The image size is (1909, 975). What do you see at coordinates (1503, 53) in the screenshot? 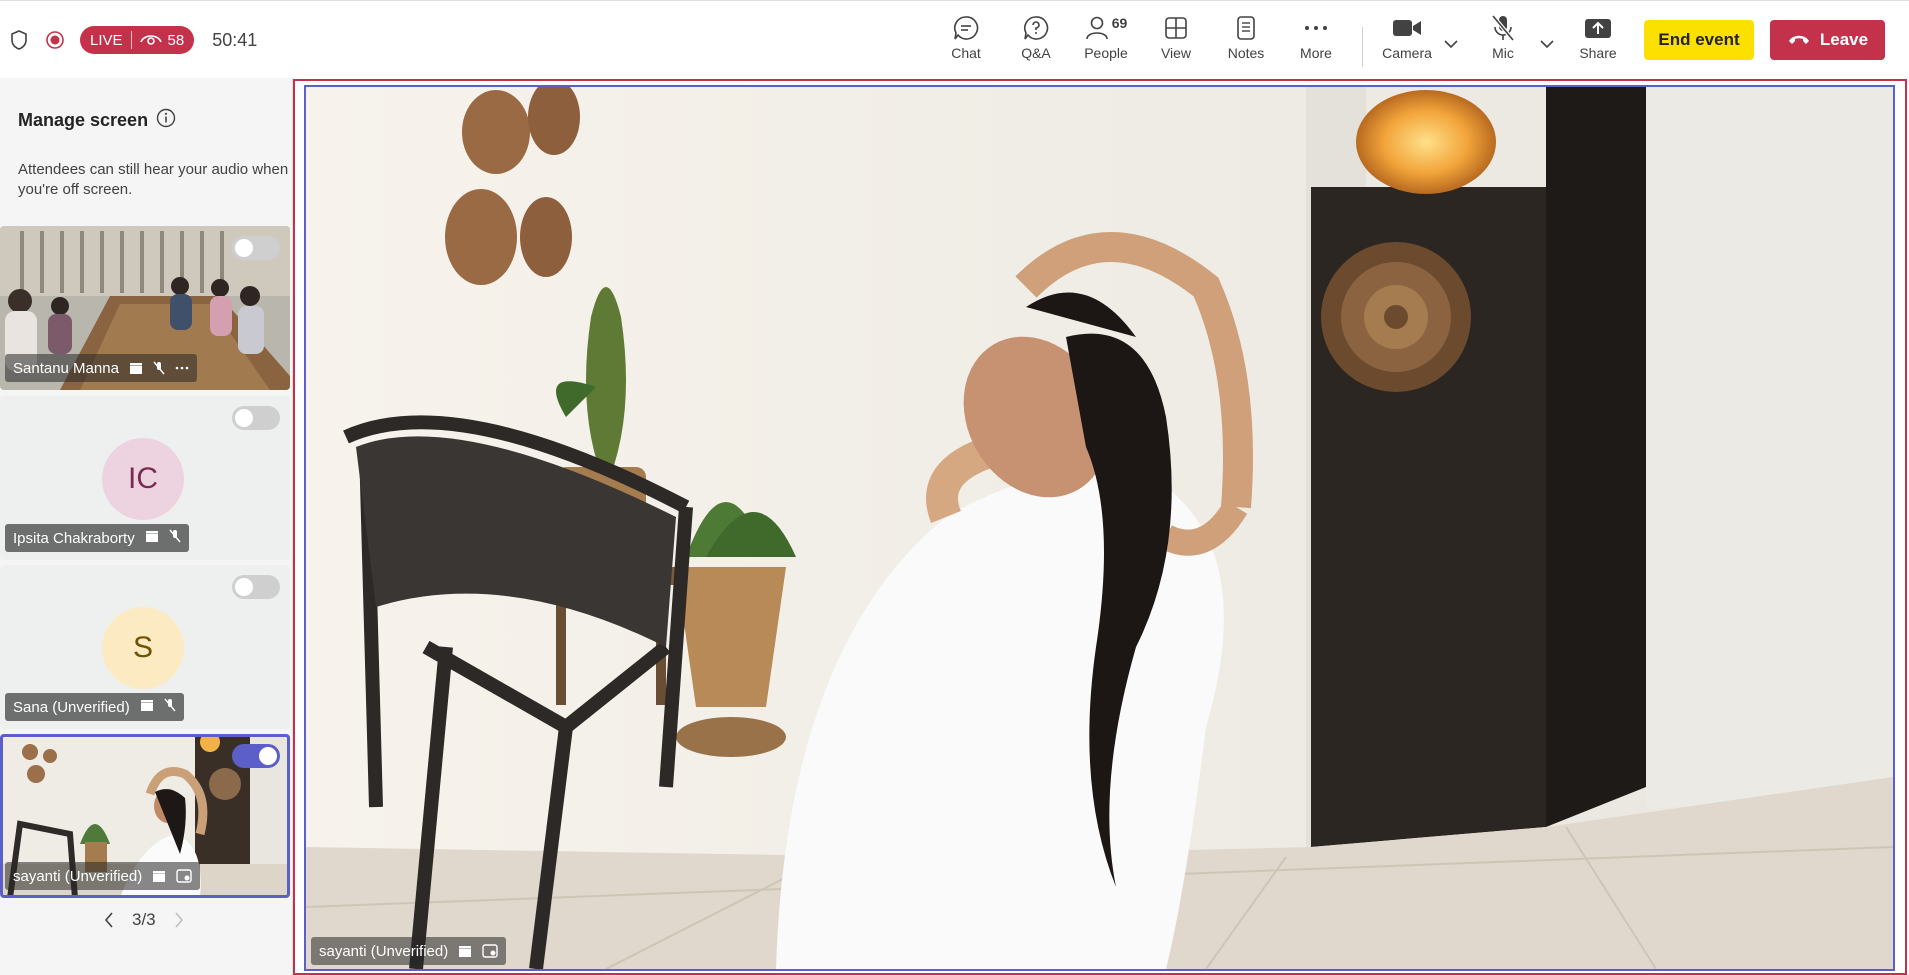
I see `mic-label: Mic` at bounding box center [1503, 53].